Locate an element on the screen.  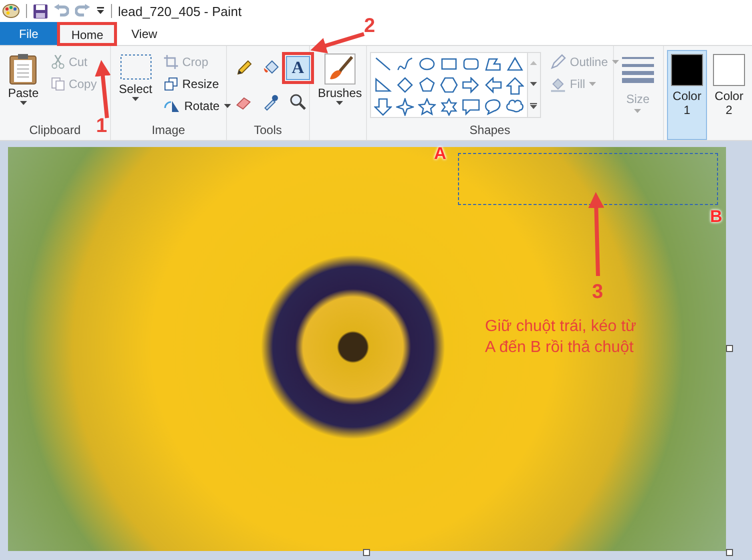
oval-callout-icon is located at coordinates (493, 107).